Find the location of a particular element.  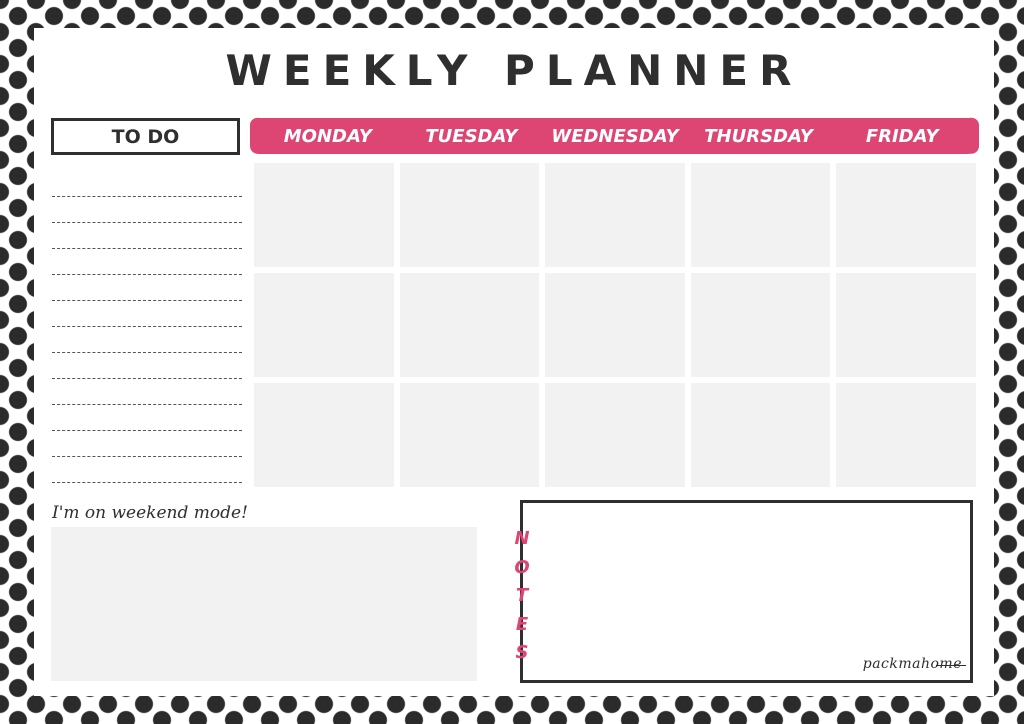

page-title: WEEKLY PLANNER is located at coordinates (514, 70).